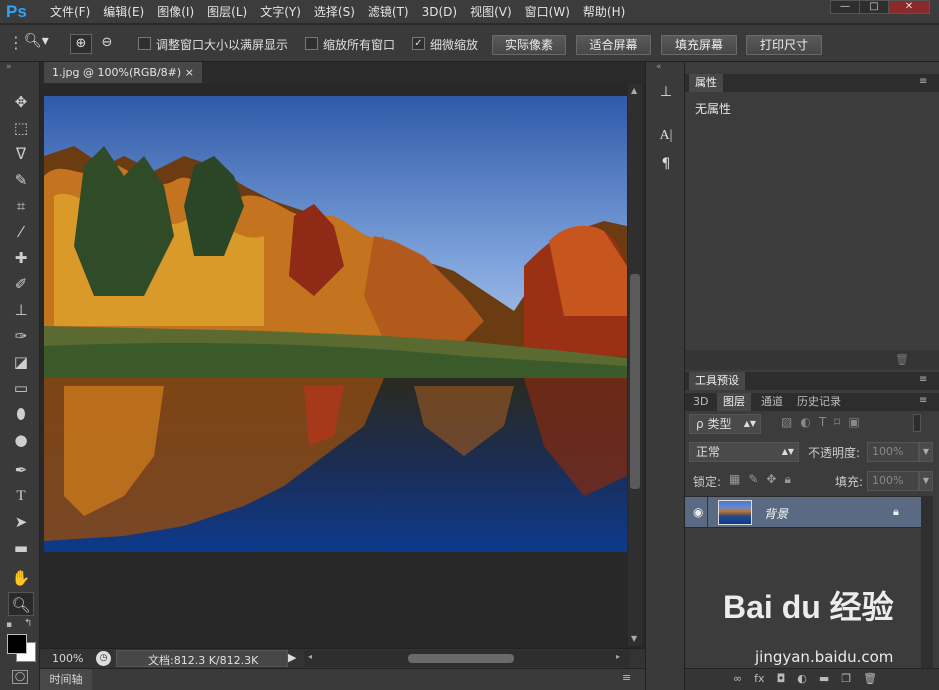 Image resolution: width=939 pixels, height=690 pixels. Describe the element at coordinates (659, 67) in the screenshot. I see `dock-collapse-icon: «` at that location.